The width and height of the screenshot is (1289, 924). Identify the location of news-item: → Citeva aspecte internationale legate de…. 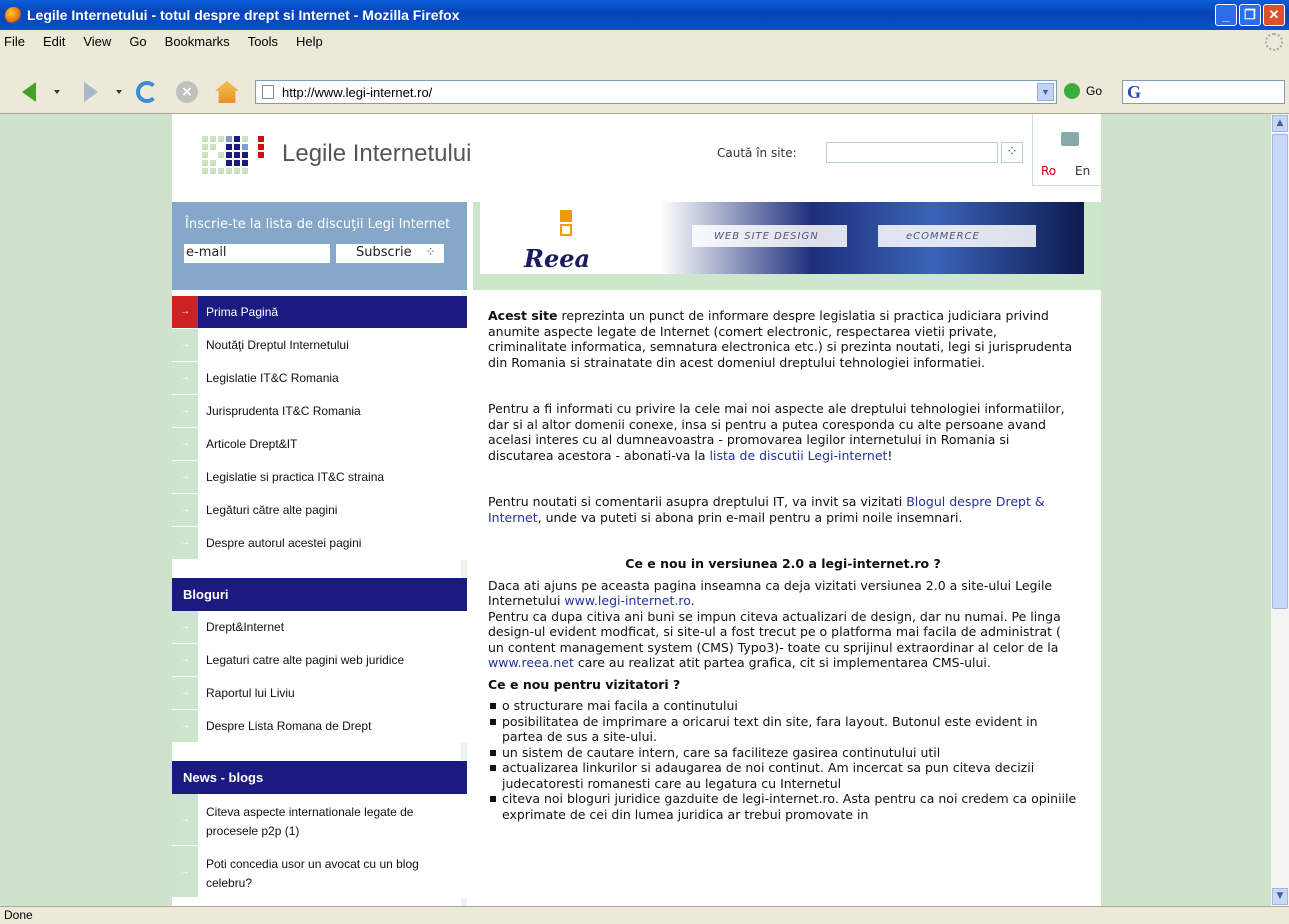
(319, 820).